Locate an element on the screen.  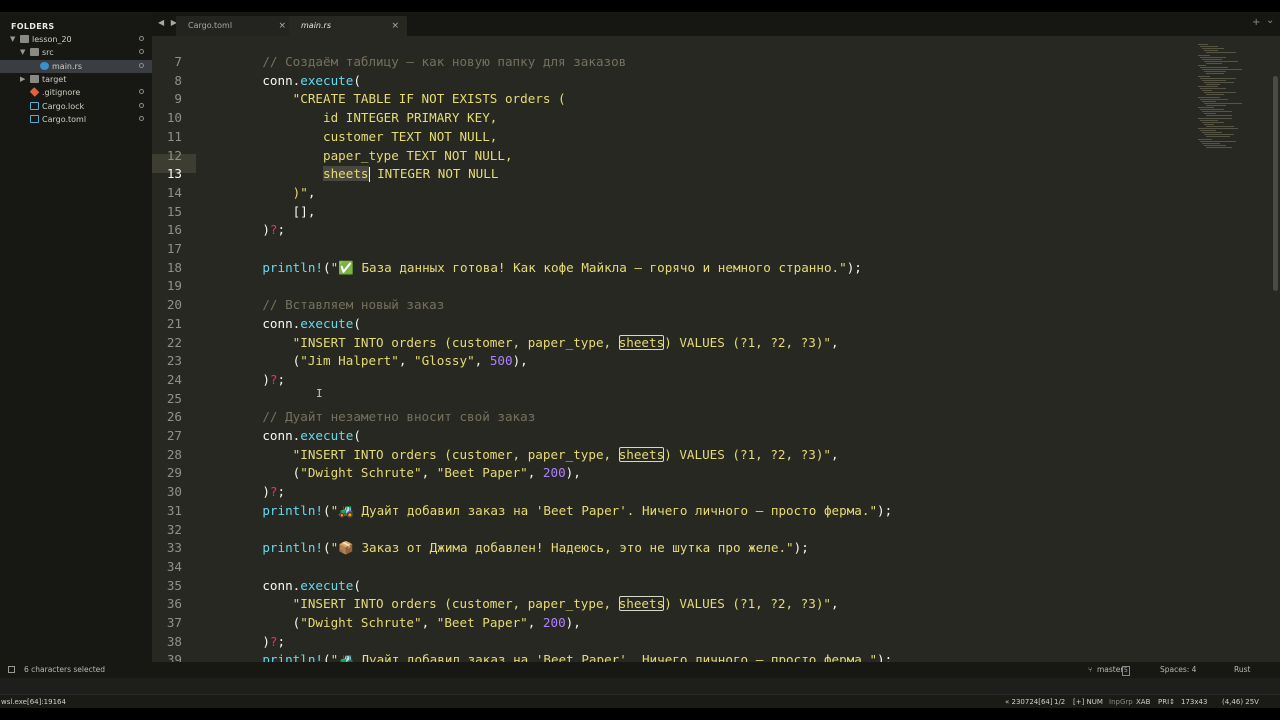
selection-status: 6 characters selected is located at coordinates (65, 669).